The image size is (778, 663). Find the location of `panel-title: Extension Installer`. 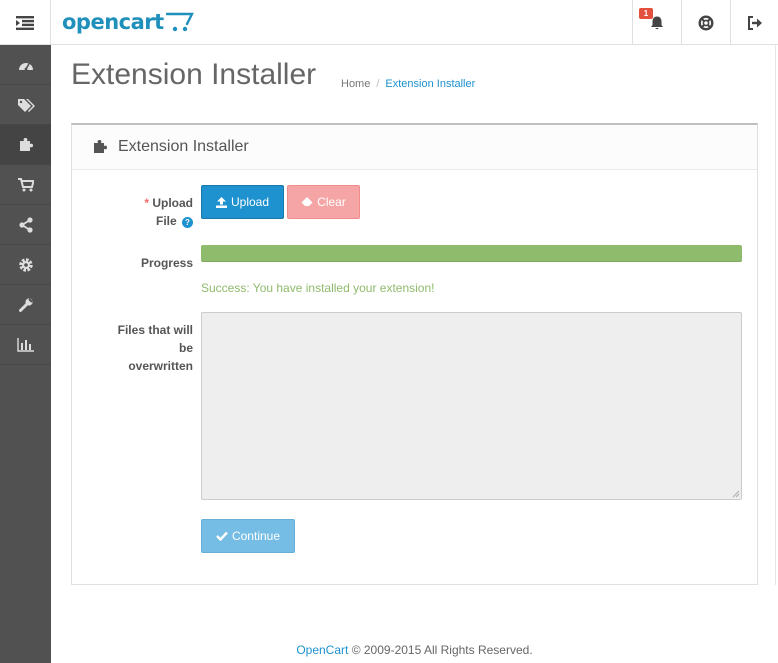

panel-title: Extension Installer is located at coordinates (183, 146).